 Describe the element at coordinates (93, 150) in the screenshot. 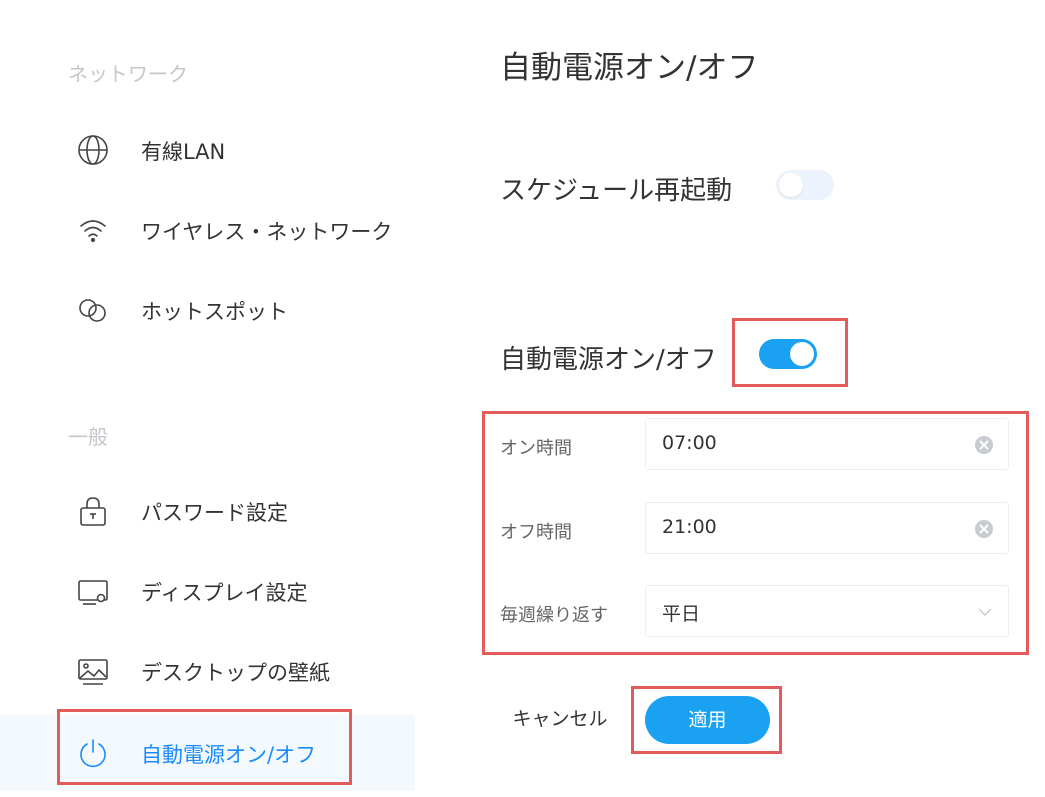

I see `globe-icon` at that location.